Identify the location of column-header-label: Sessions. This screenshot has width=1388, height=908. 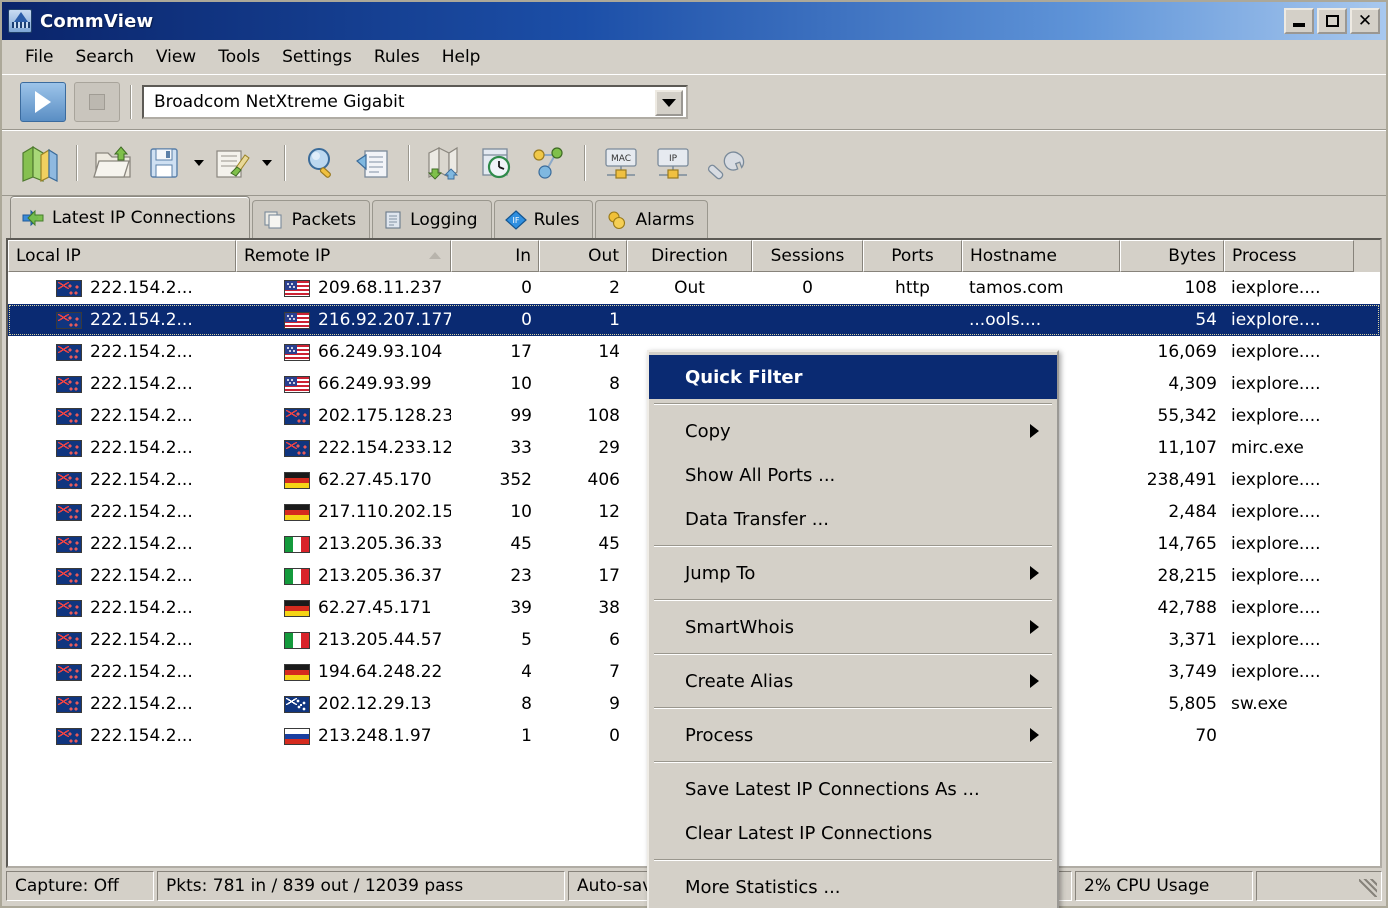
(807, 256).